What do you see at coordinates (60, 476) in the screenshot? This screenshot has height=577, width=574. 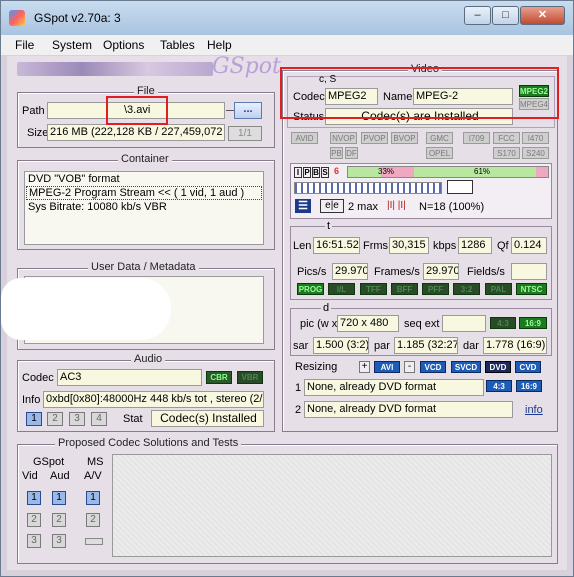 I see `aud-label: Aud` at bounding box center [60, 476].